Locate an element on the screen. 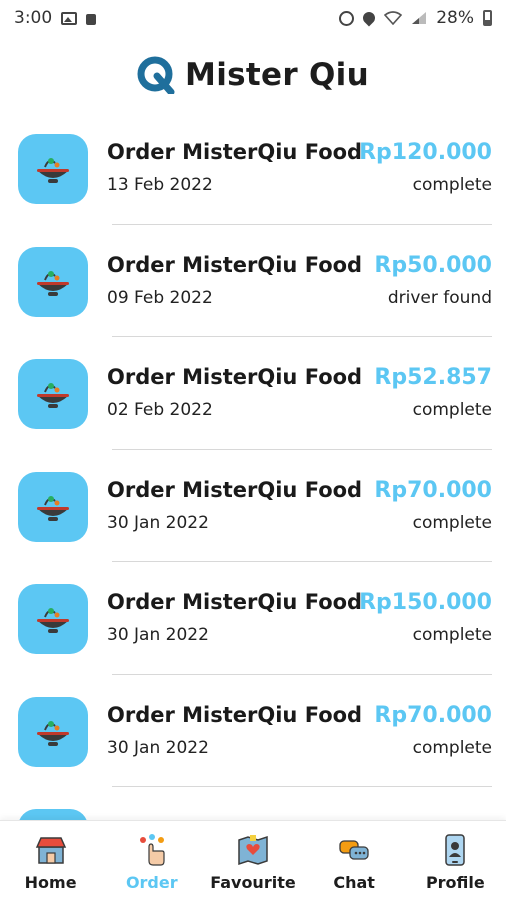 Image resolution: width=506 pixels, height=900 pixels. favourite-map-icon is located at coordinates (253, 850).